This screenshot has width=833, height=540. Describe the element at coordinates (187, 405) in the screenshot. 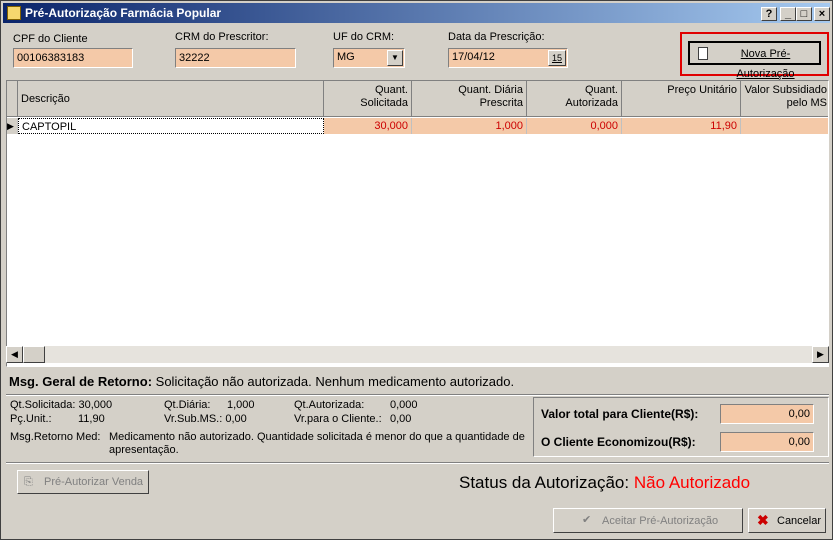

I see `detail-qt-diaria-label: Qt.Diária:` at that location.